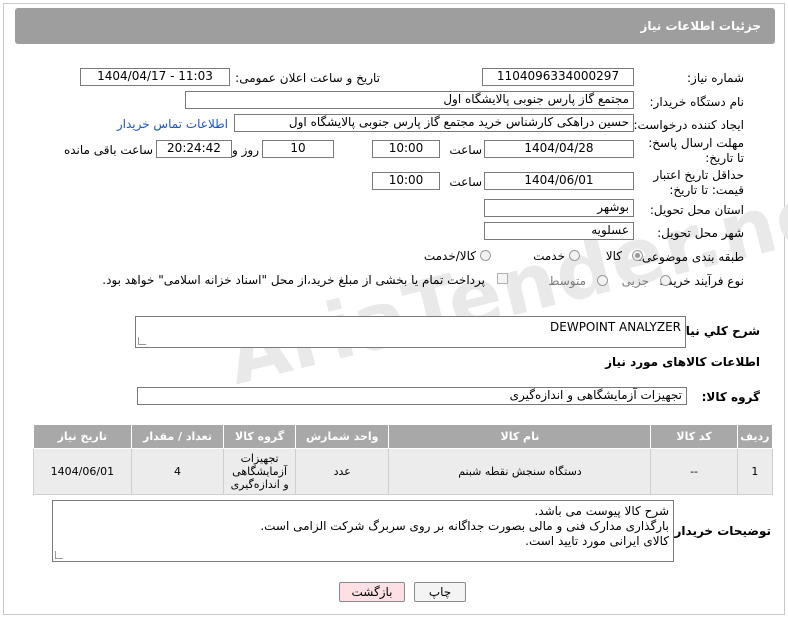  I want to click on col-header-name: نام کالا, so click(520, 436).